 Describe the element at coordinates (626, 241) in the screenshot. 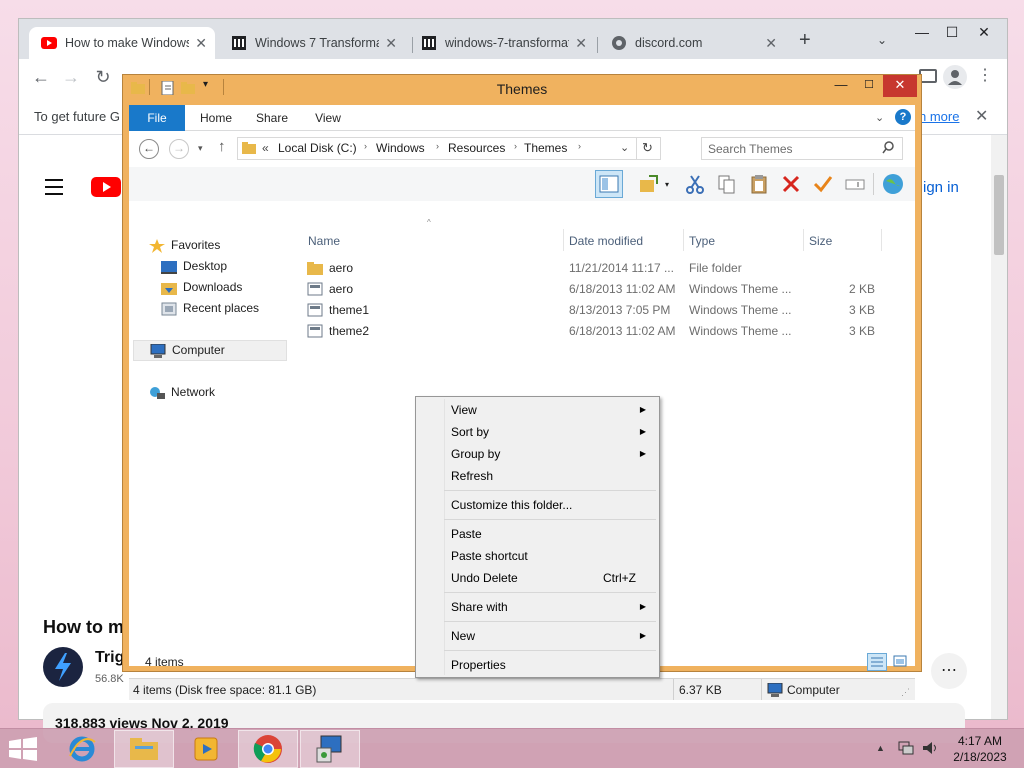

I see `column-date-modified: Date modified` at that location.